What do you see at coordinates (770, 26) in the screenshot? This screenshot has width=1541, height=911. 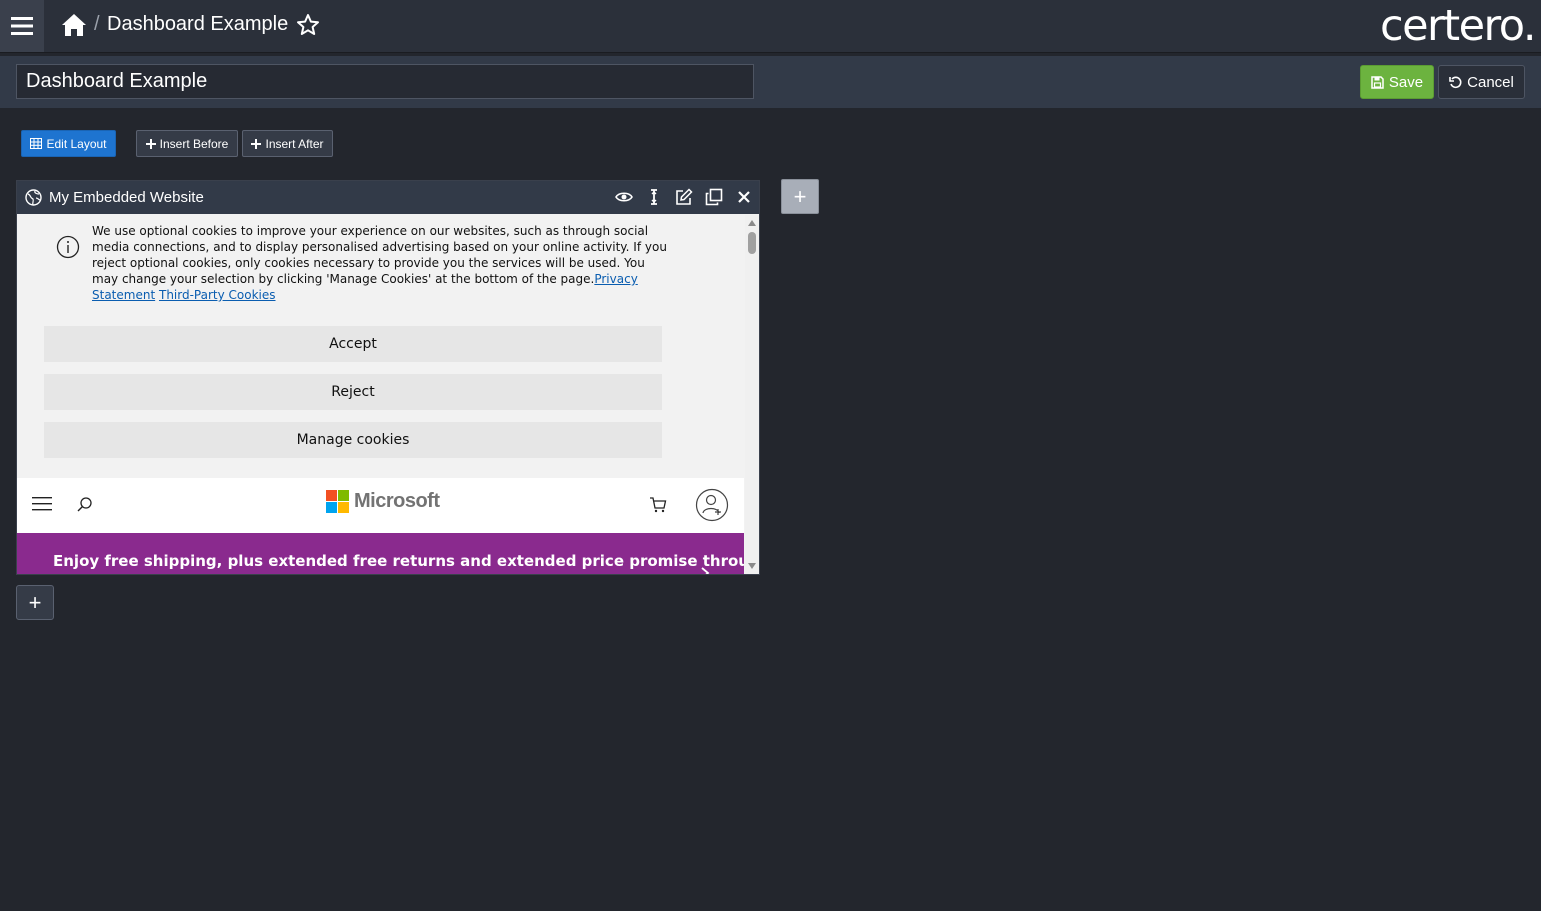 I see `top-bar: / Dashboard Example certero.` at bounding box center [770, 26].